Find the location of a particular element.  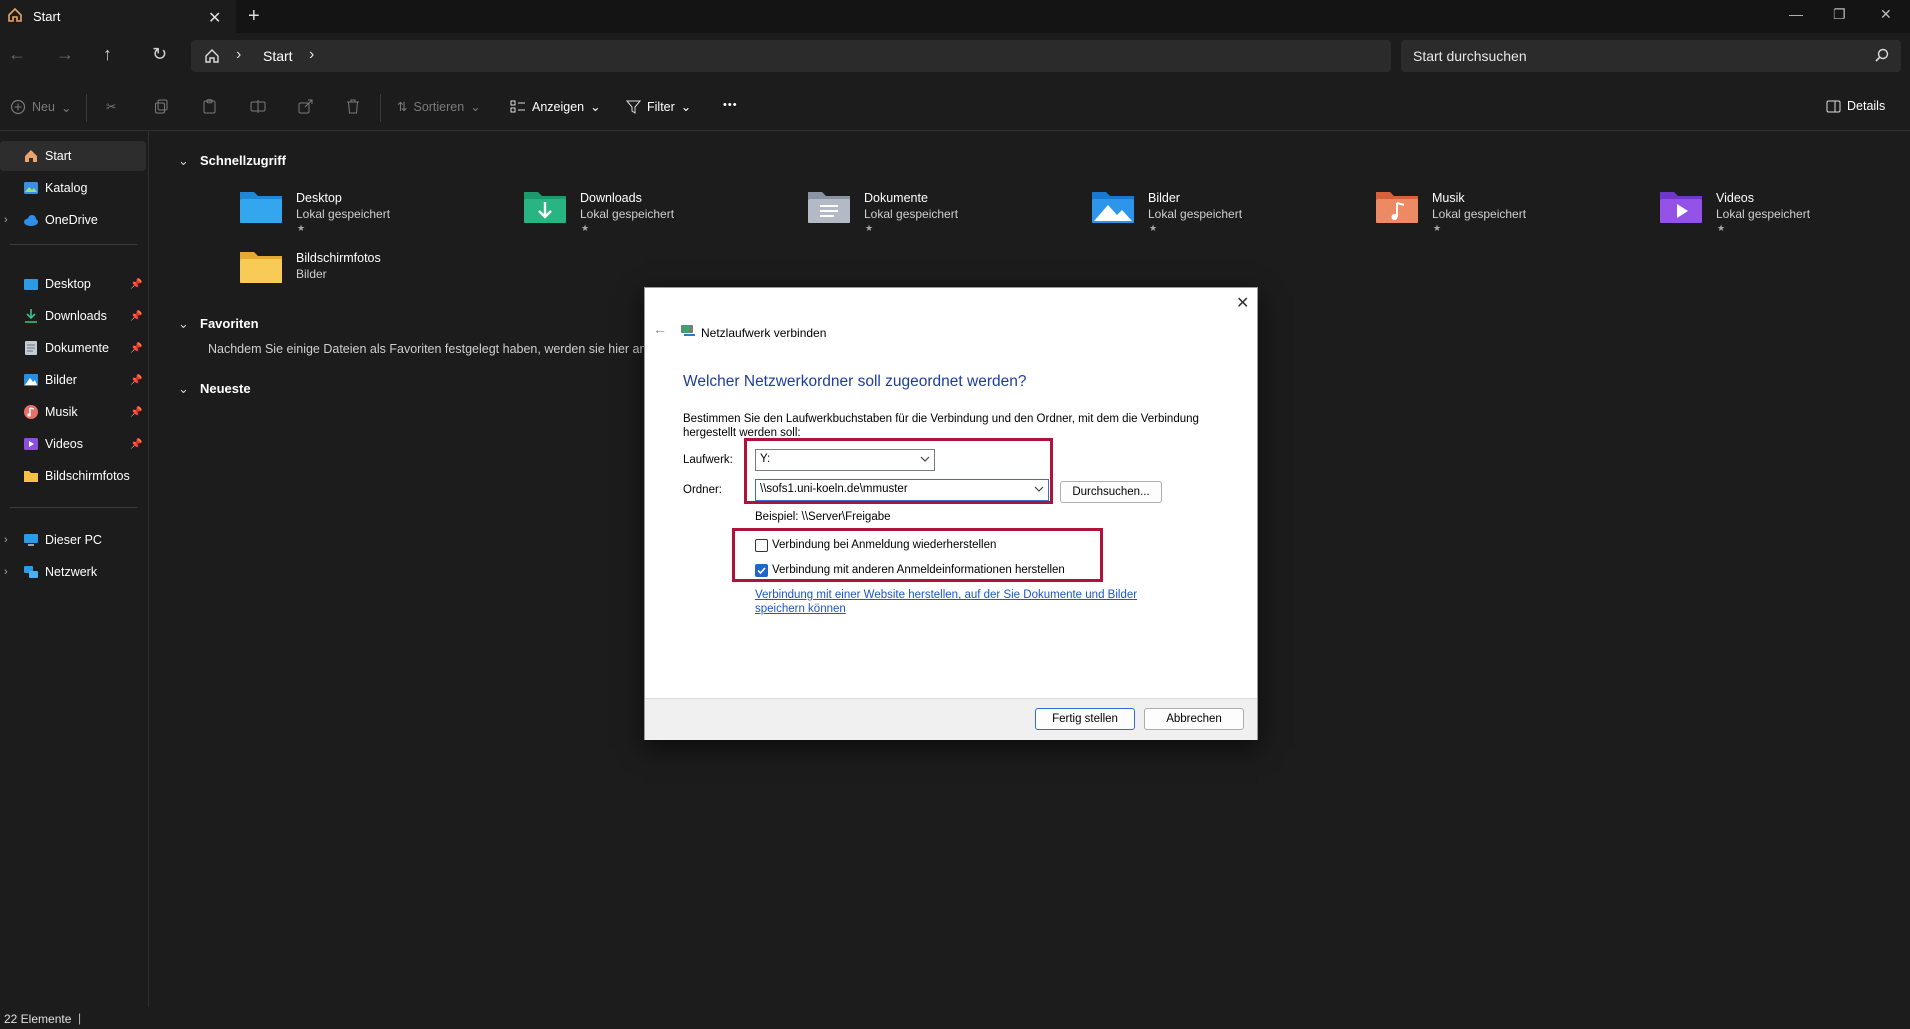

search-icon is located at coordinates (1882, 55).